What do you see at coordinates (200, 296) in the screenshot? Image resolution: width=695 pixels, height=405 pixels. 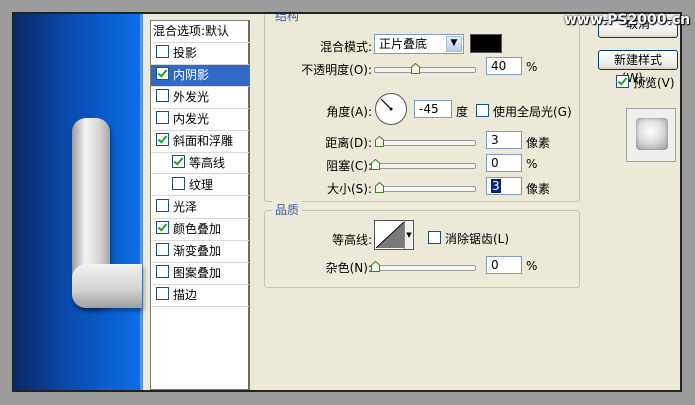 I see `style-item: 描边` at bounding box center [200, 296].